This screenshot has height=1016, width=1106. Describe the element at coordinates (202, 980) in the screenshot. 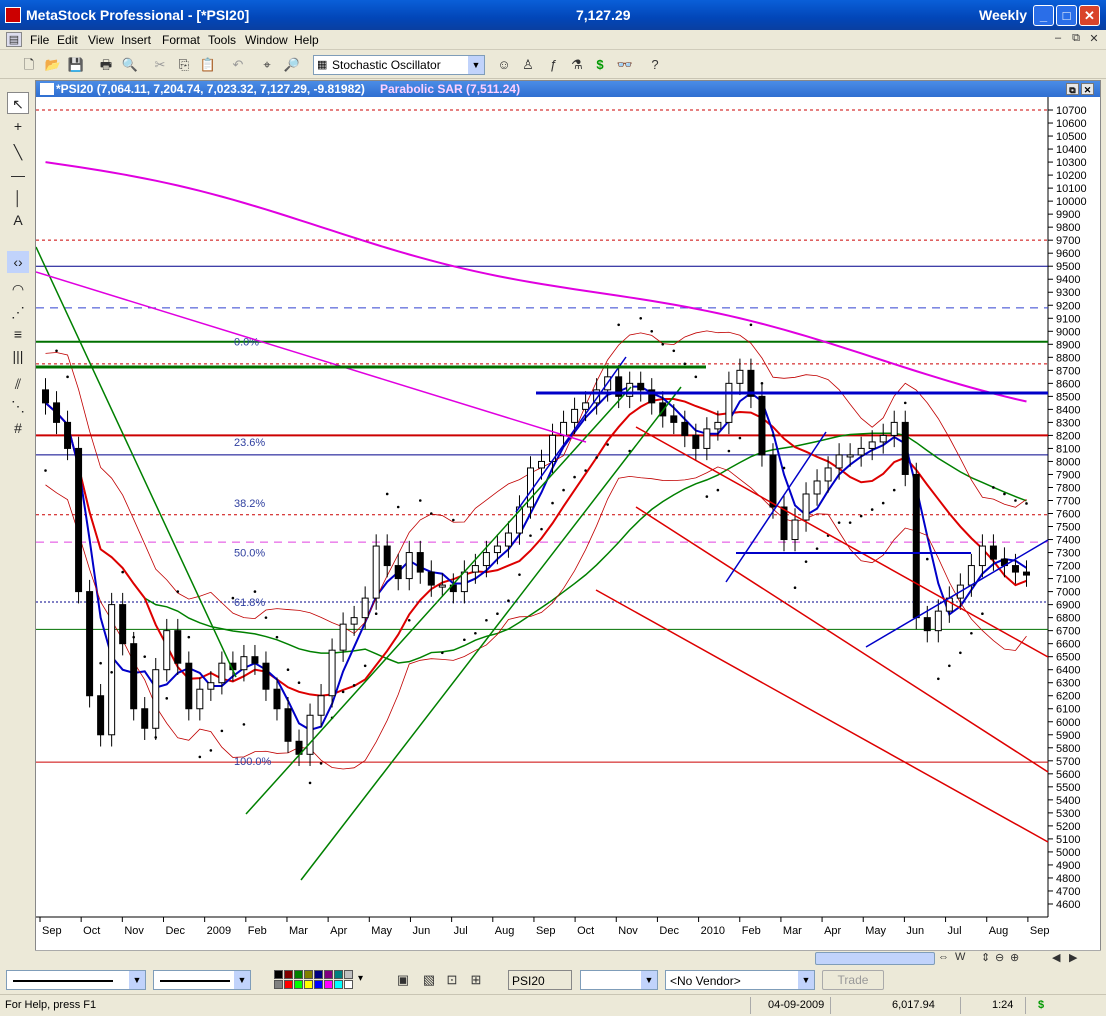

I see `line-weight-select: ▼` at that location.